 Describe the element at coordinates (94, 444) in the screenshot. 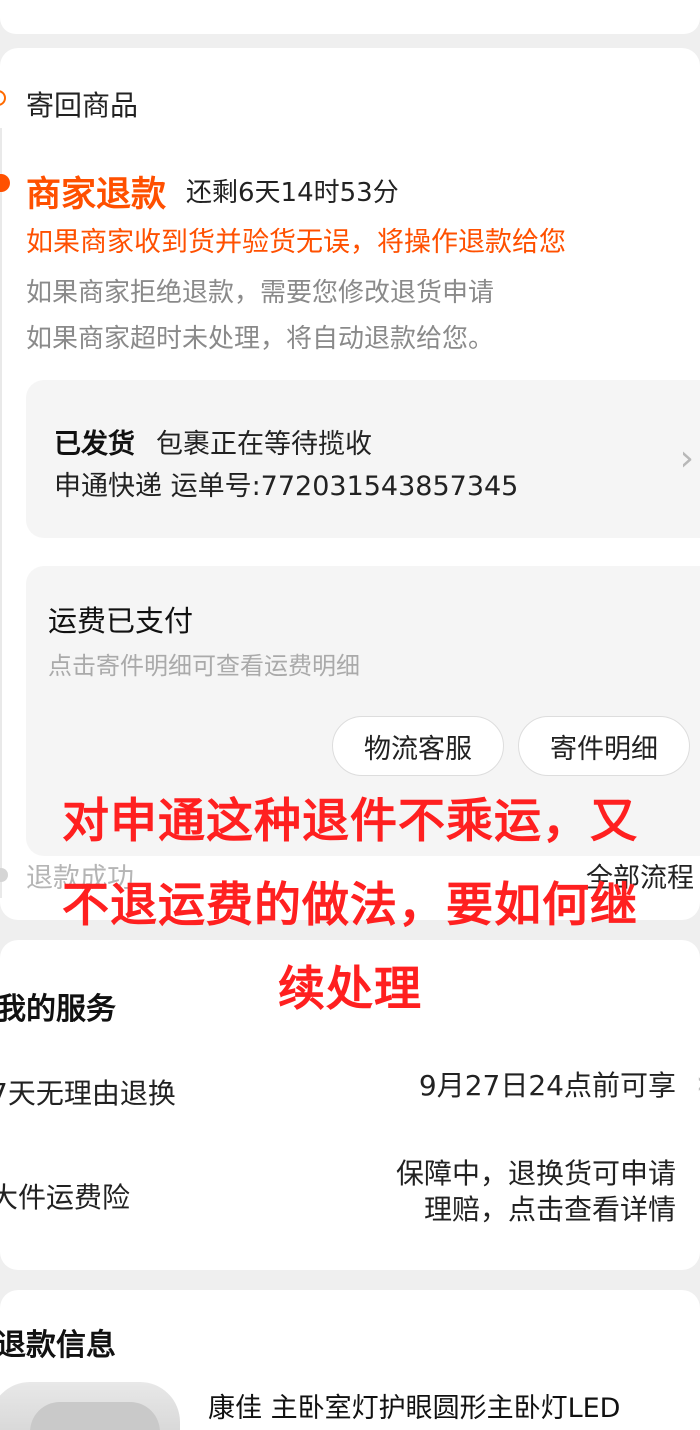

I see `shipment-status: 已发货` at that location.